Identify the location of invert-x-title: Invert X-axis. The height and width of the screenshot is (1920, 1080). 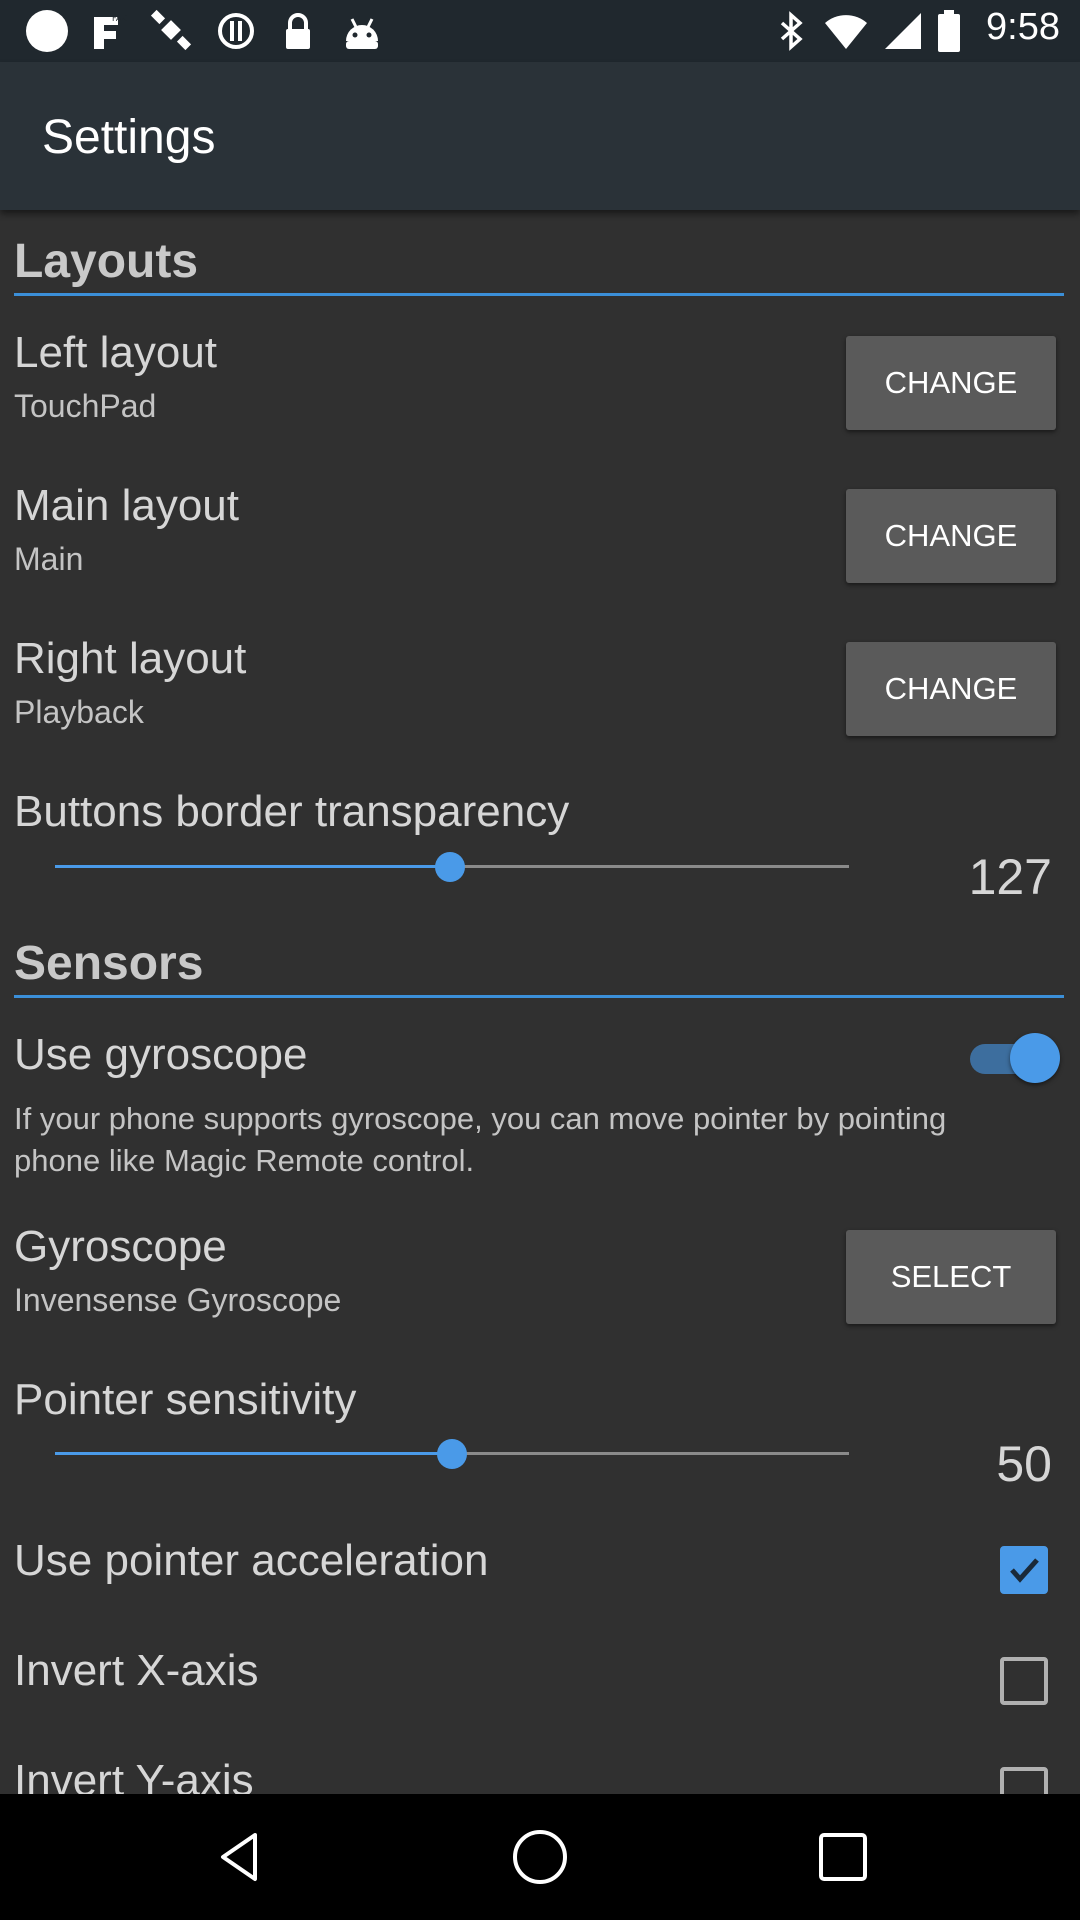
(136, 1670).